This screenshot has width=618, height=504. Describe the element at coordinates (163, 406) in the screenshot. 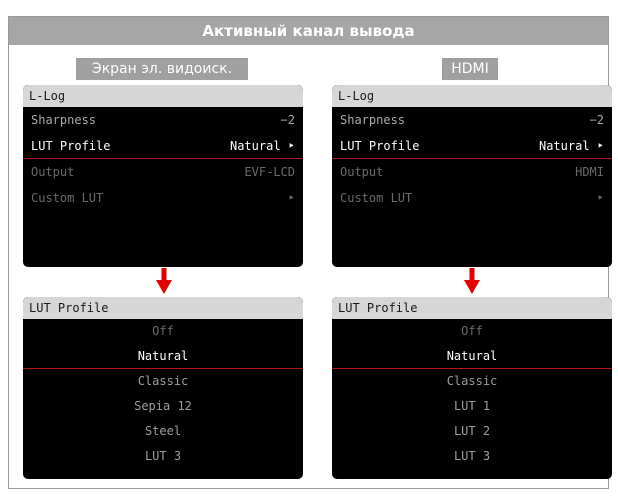

I see `list-item-sepia-12: Sepia 12` at that location.